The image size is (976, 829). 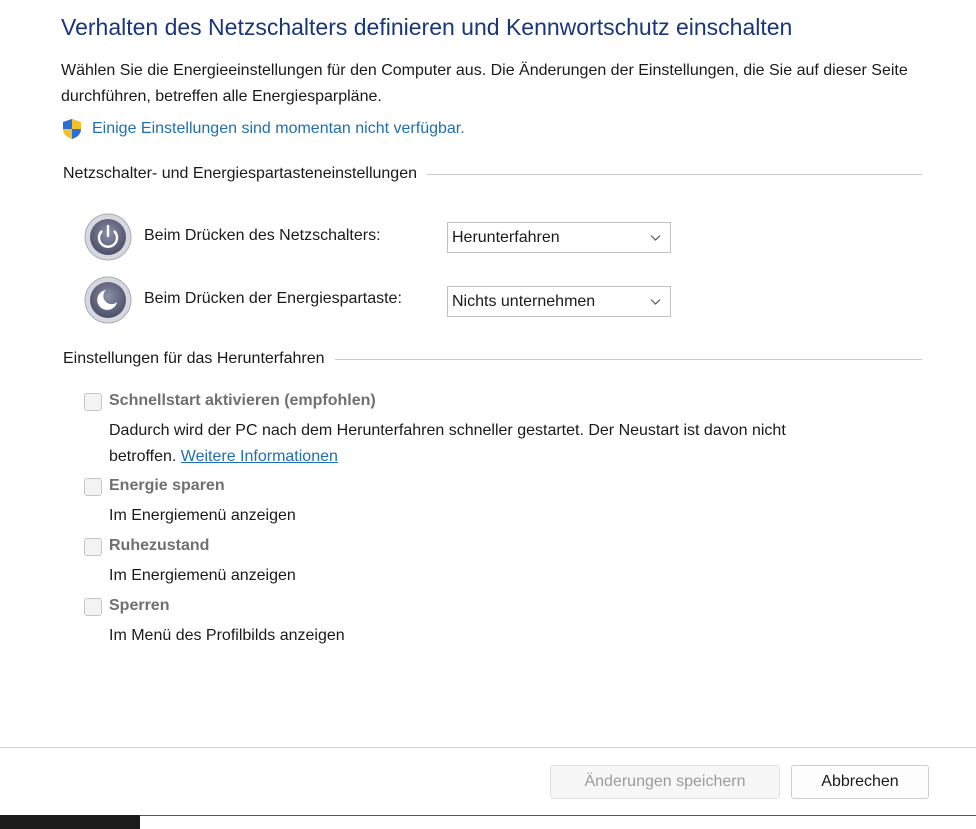 What do you see at coordinates (143, 456) in the screenshot?
I see `fast-startup-desc-text: betroffen.` at bounding box center [143, 456].